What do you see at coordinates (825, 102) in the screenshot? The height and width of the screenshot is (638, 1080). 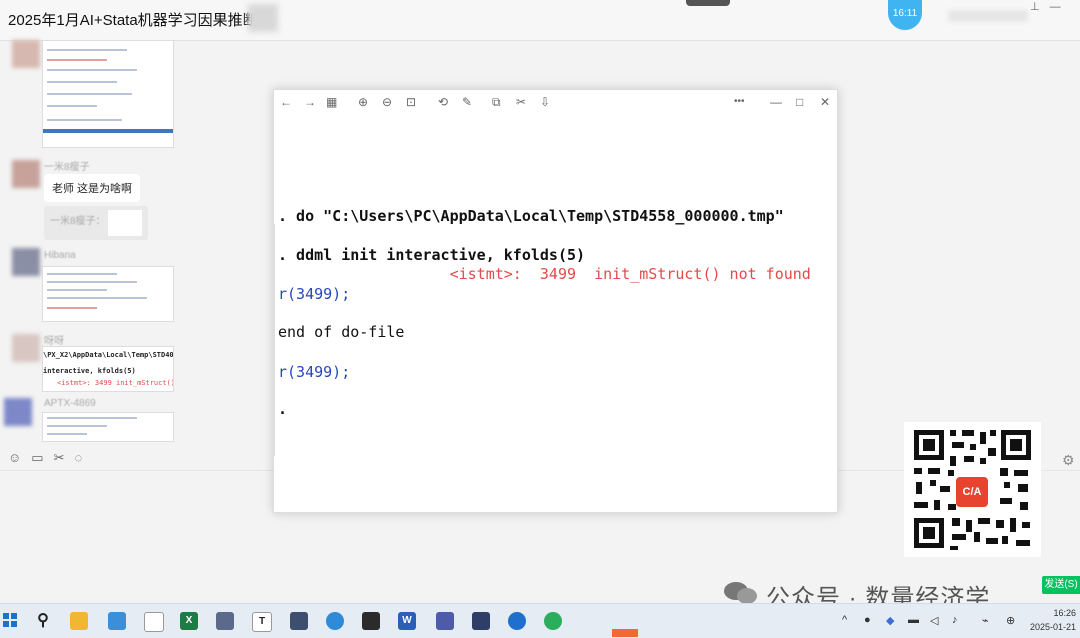 I see `close-icon: ✕` at bounding box center [825, 102].